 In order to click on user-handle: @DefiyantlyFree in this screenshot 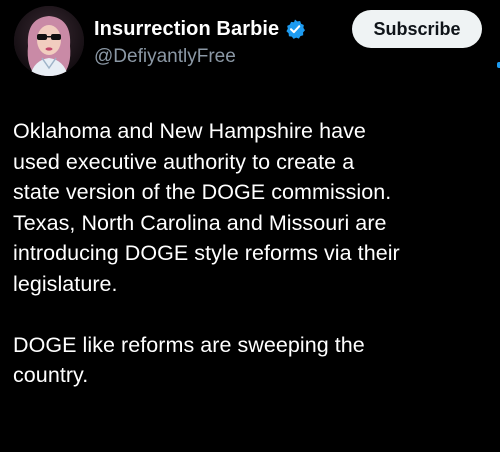, I will do `click(165, 57)`.